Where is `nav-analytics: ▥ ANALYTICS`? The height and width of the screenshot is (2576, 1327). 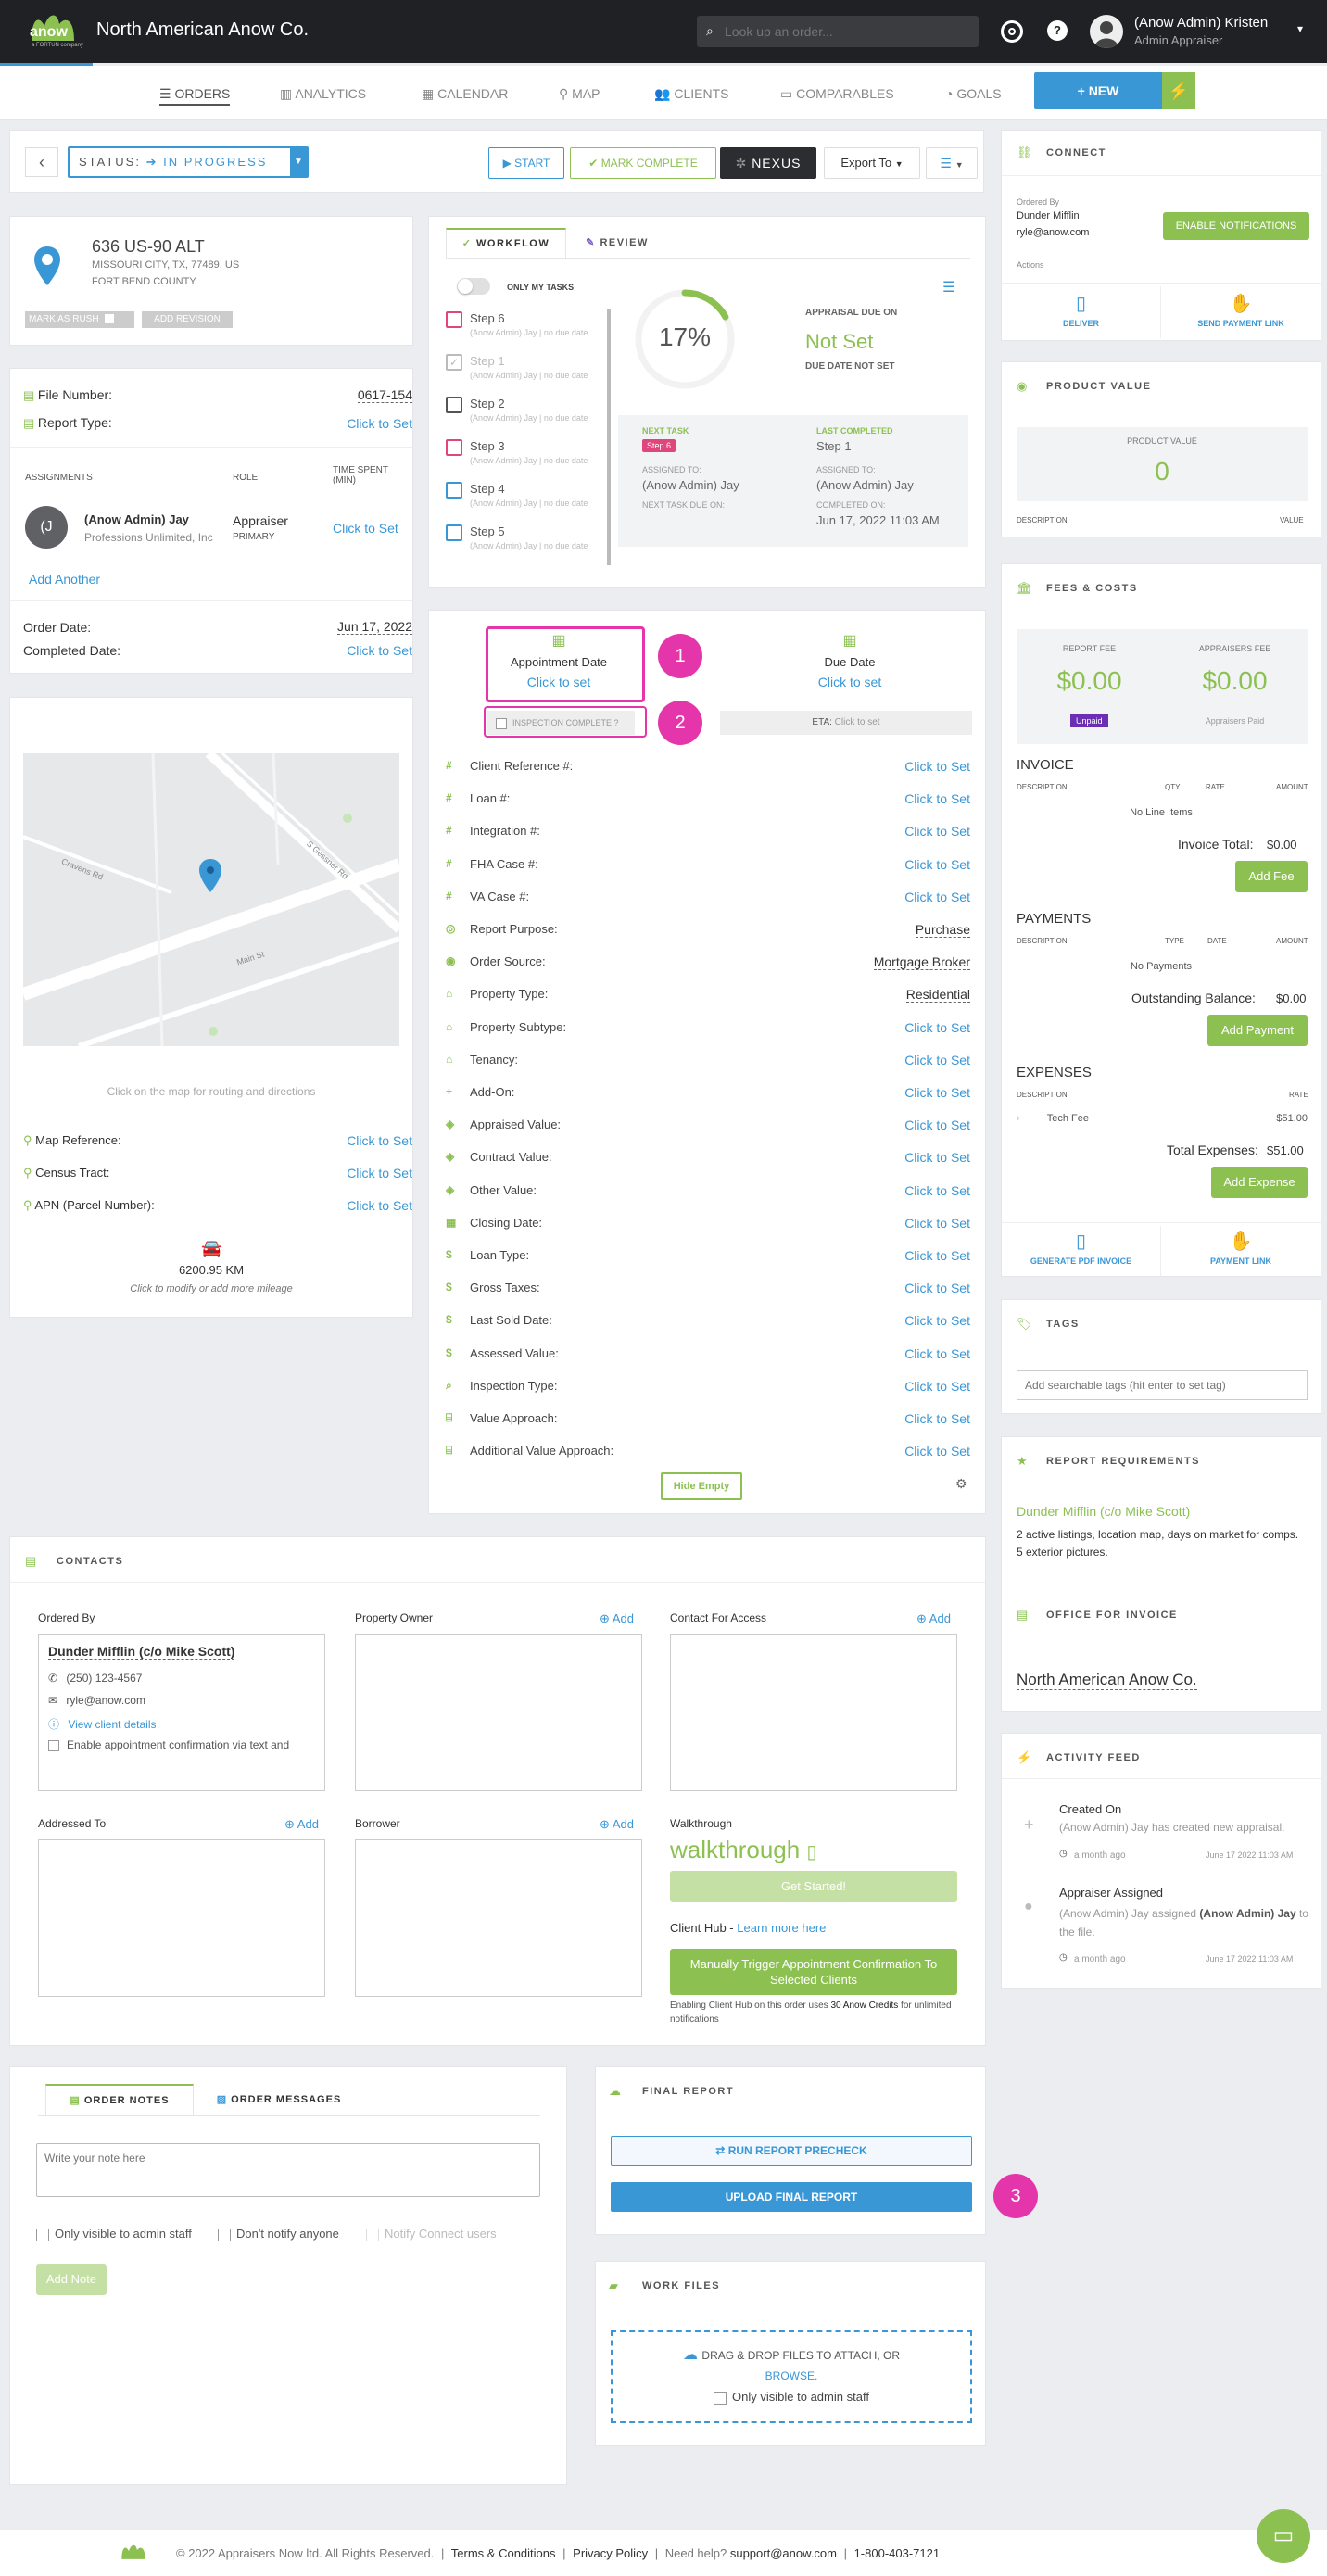
nav-analytics: ▥ ANALYTICS is located at coordinates (323, 94).